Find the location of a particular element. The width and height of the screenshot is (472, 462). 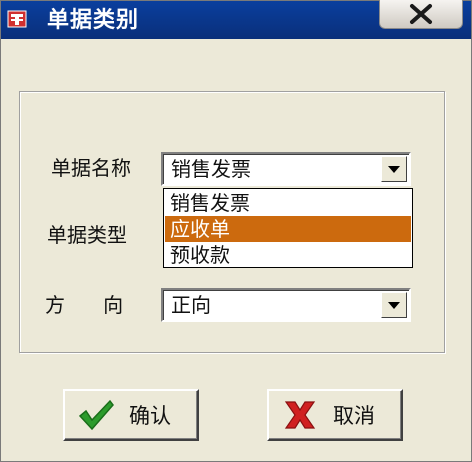

direction-dropdown-button is located at coordinates (394, 305).